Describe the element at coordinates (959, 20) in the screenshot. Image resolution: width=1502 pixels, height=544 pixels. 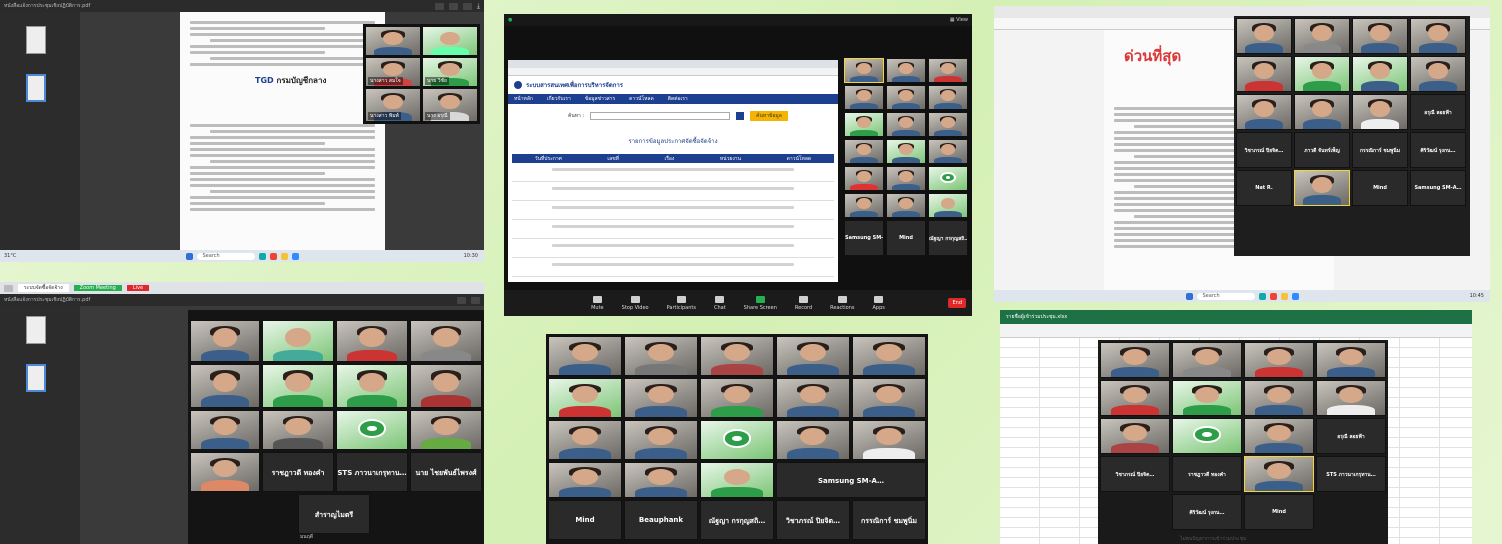
I see `view-button: ▦ View` at that location.